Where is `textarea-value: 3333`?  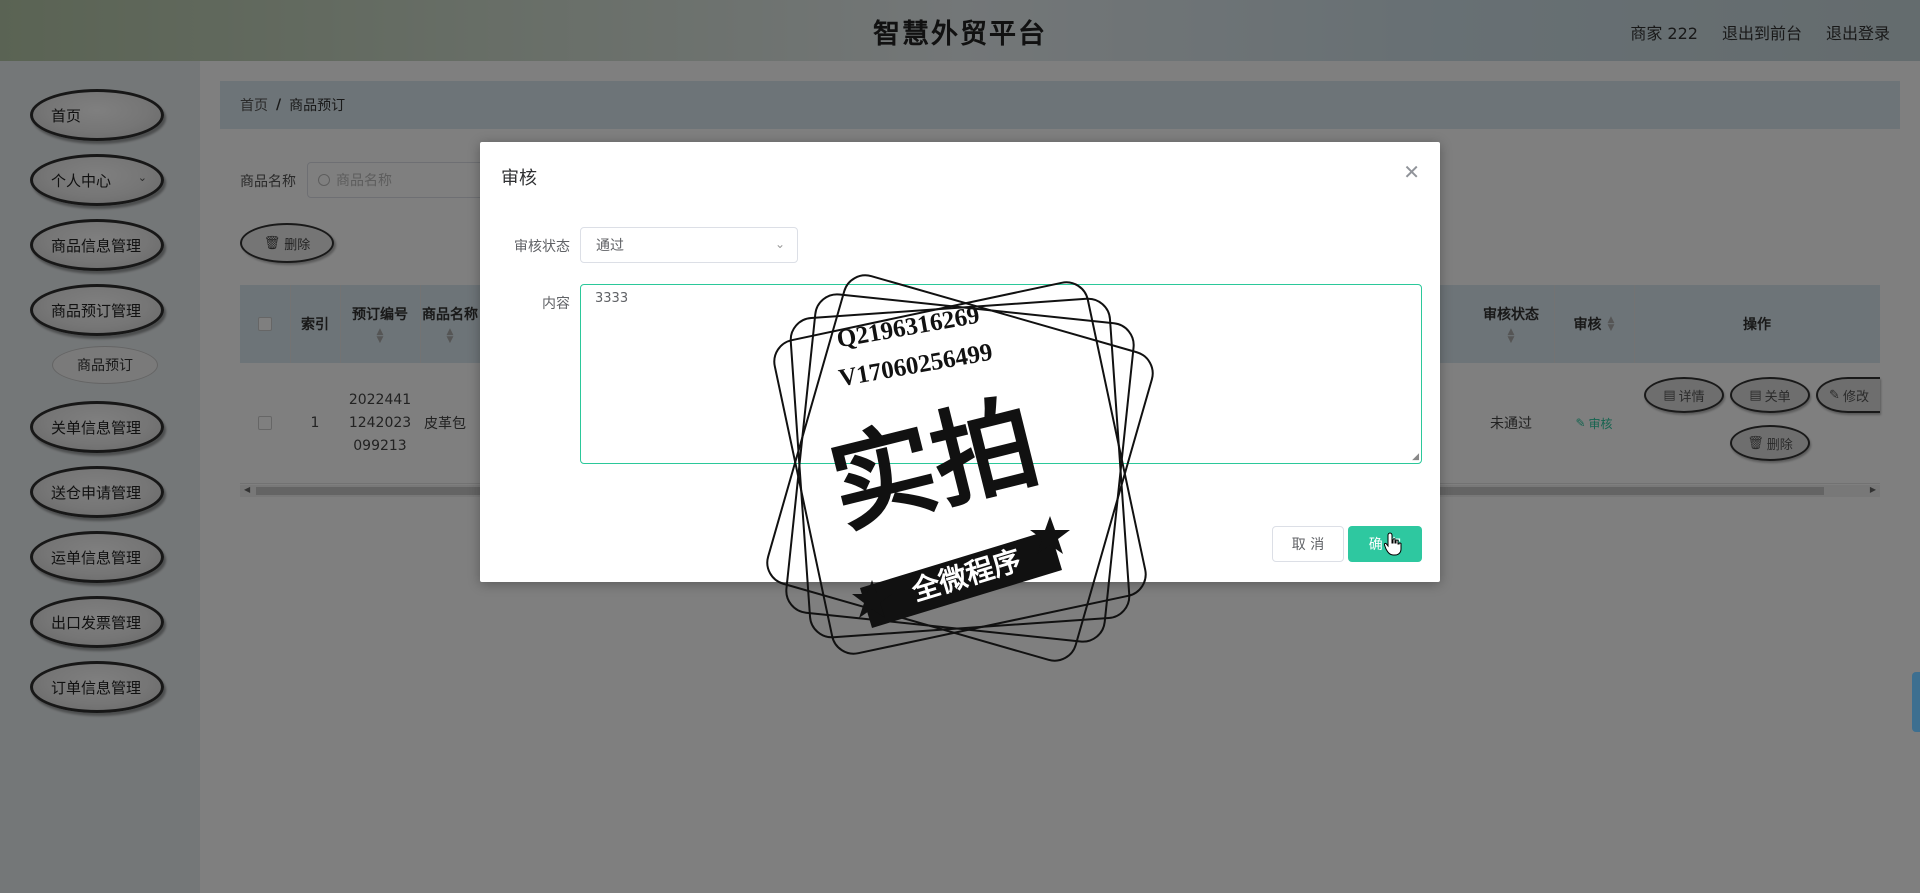 textarea-value: 3333 is located at coordinates (612, 298).